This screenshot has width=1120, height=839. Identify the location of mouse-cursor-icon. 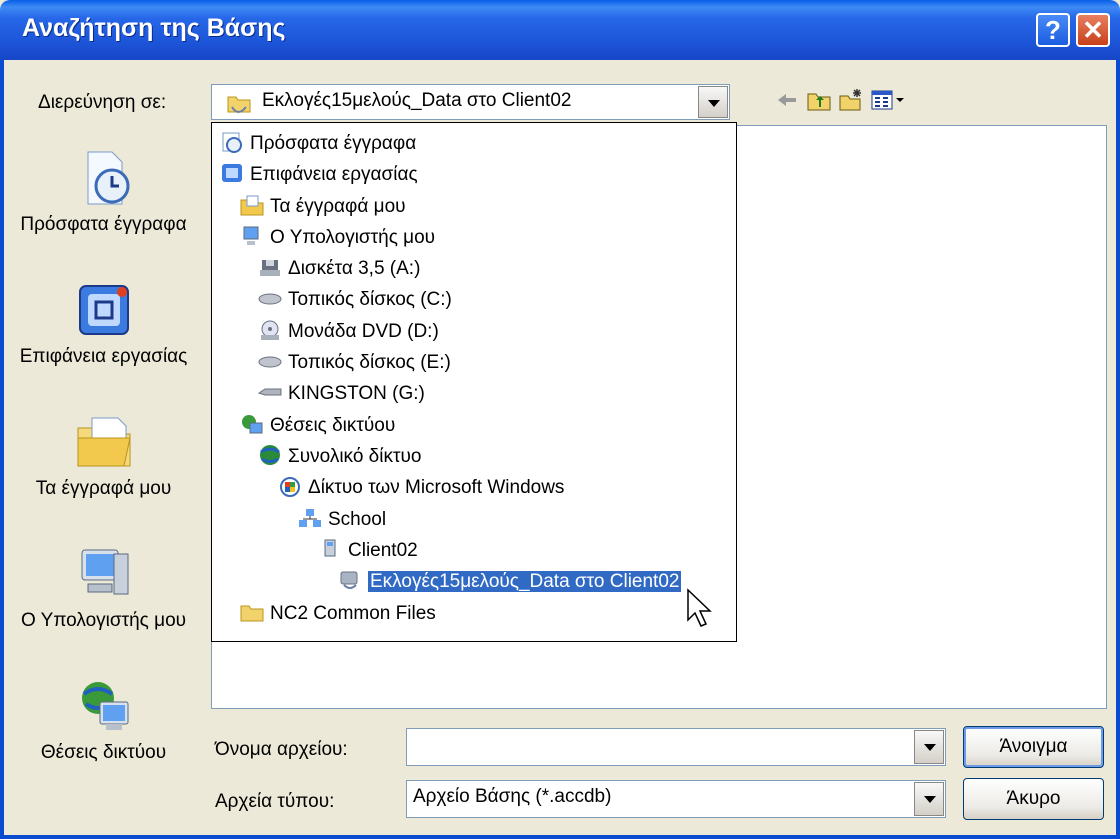
(699, 607).